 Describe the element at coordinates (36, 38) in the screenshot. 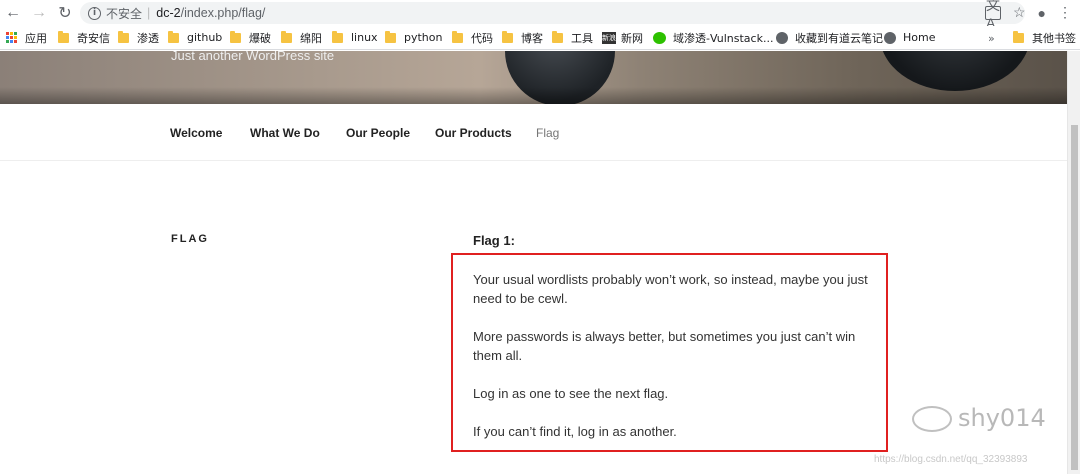

I see `bookmark-label: 应用` at that location.